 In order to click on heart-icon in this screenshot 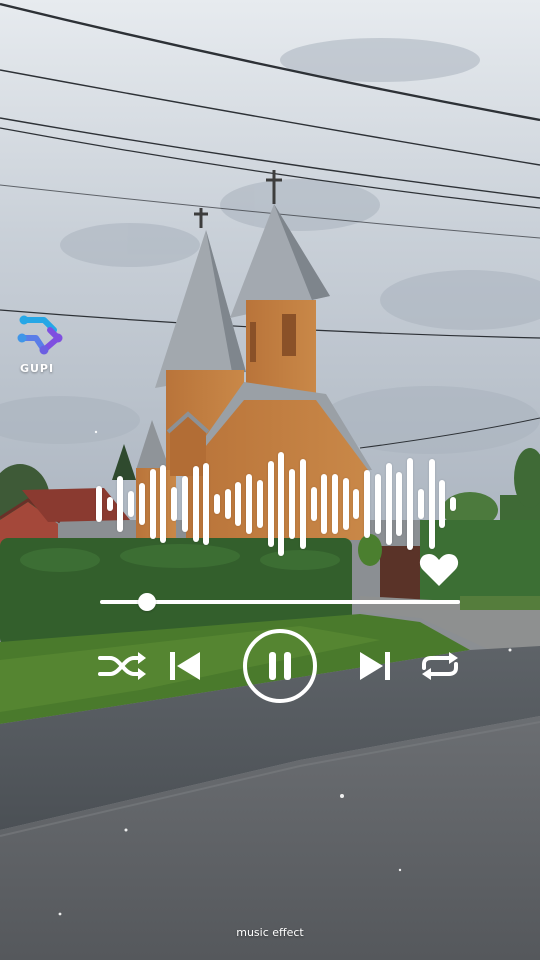, I will do `click(439, 570)`.